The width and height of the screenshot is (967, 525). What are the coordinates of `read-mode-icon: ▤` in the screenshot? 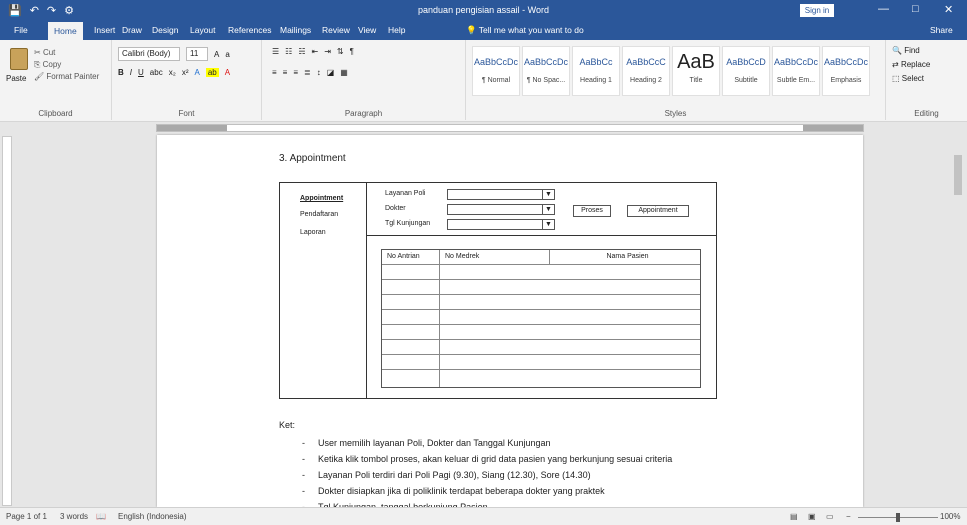 It's located at (794, 516).